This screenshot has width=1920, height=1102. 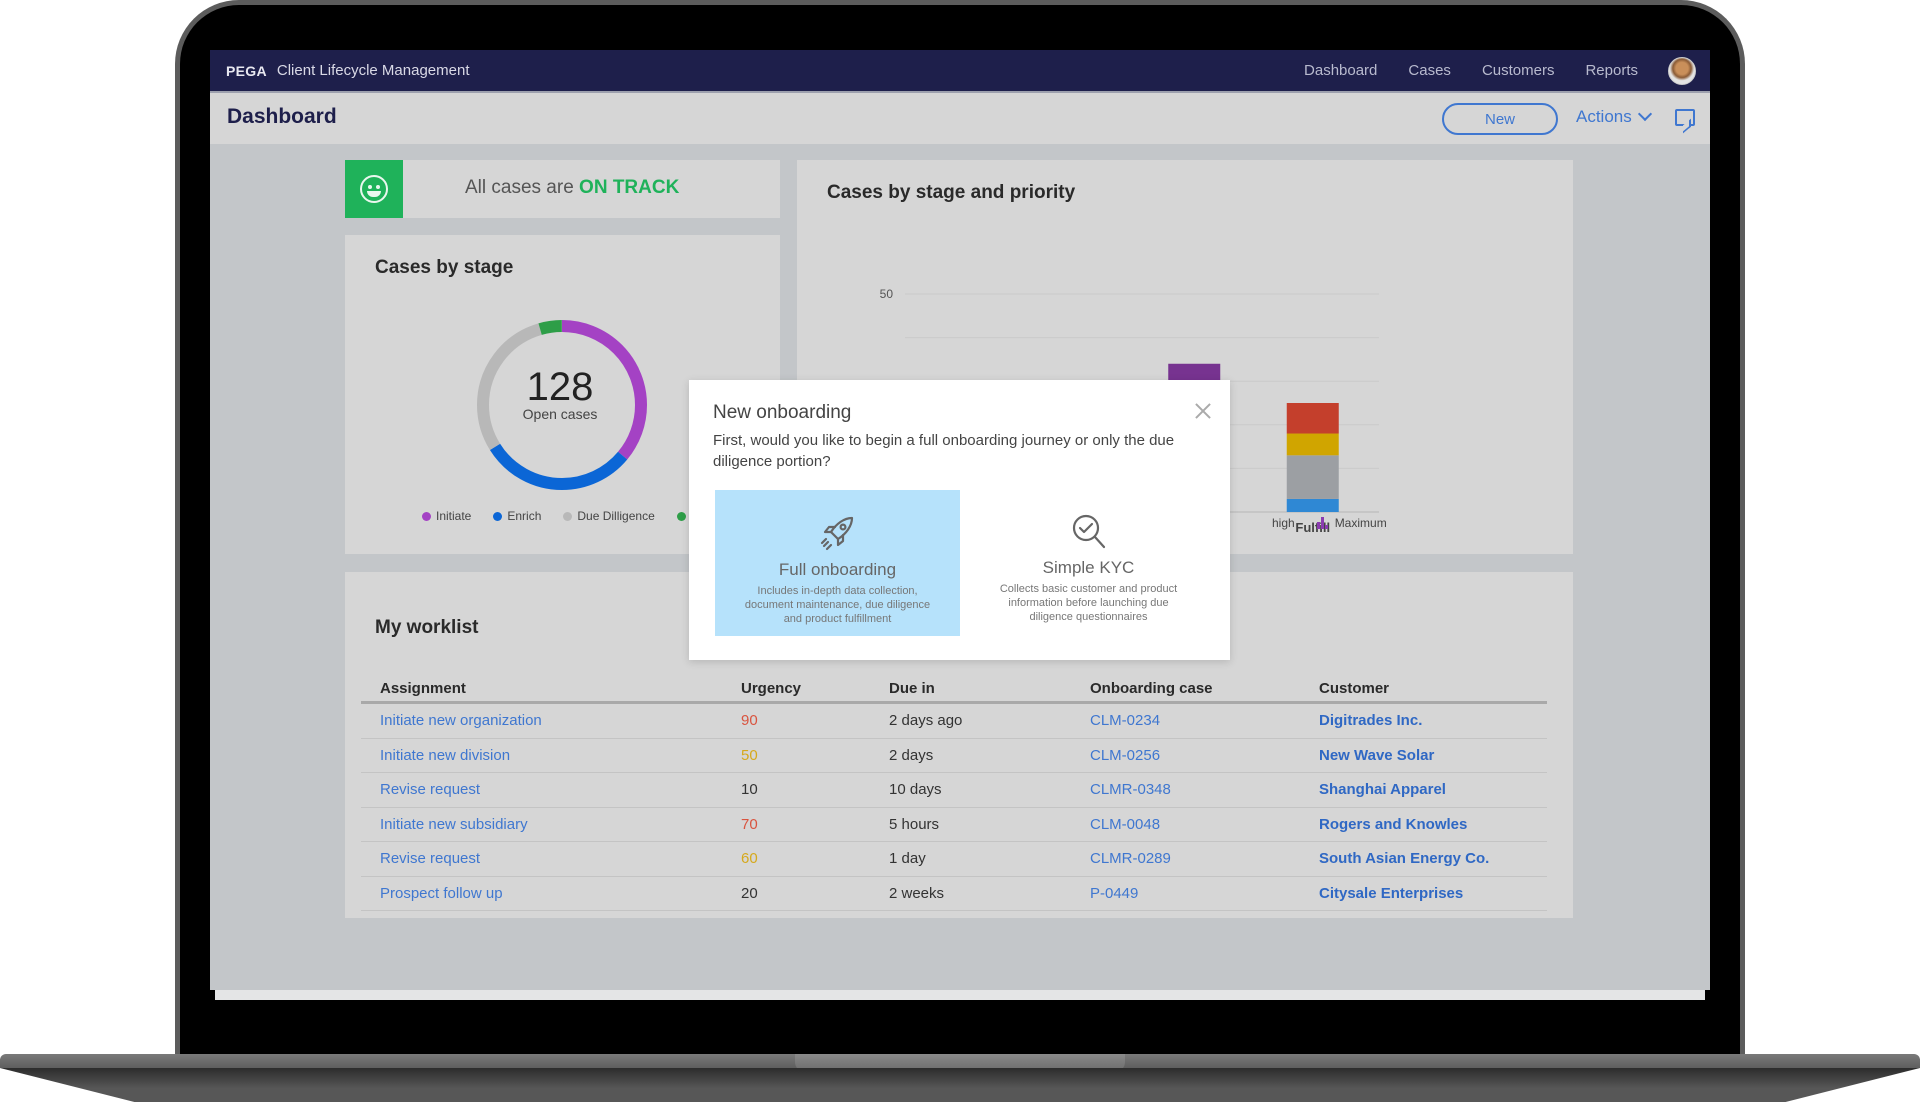 What do you see at coordinates (1204, 688) in the screenshot?
I see `col-onboarding-case: Onboarding case` at bounding box center [1204, 688].